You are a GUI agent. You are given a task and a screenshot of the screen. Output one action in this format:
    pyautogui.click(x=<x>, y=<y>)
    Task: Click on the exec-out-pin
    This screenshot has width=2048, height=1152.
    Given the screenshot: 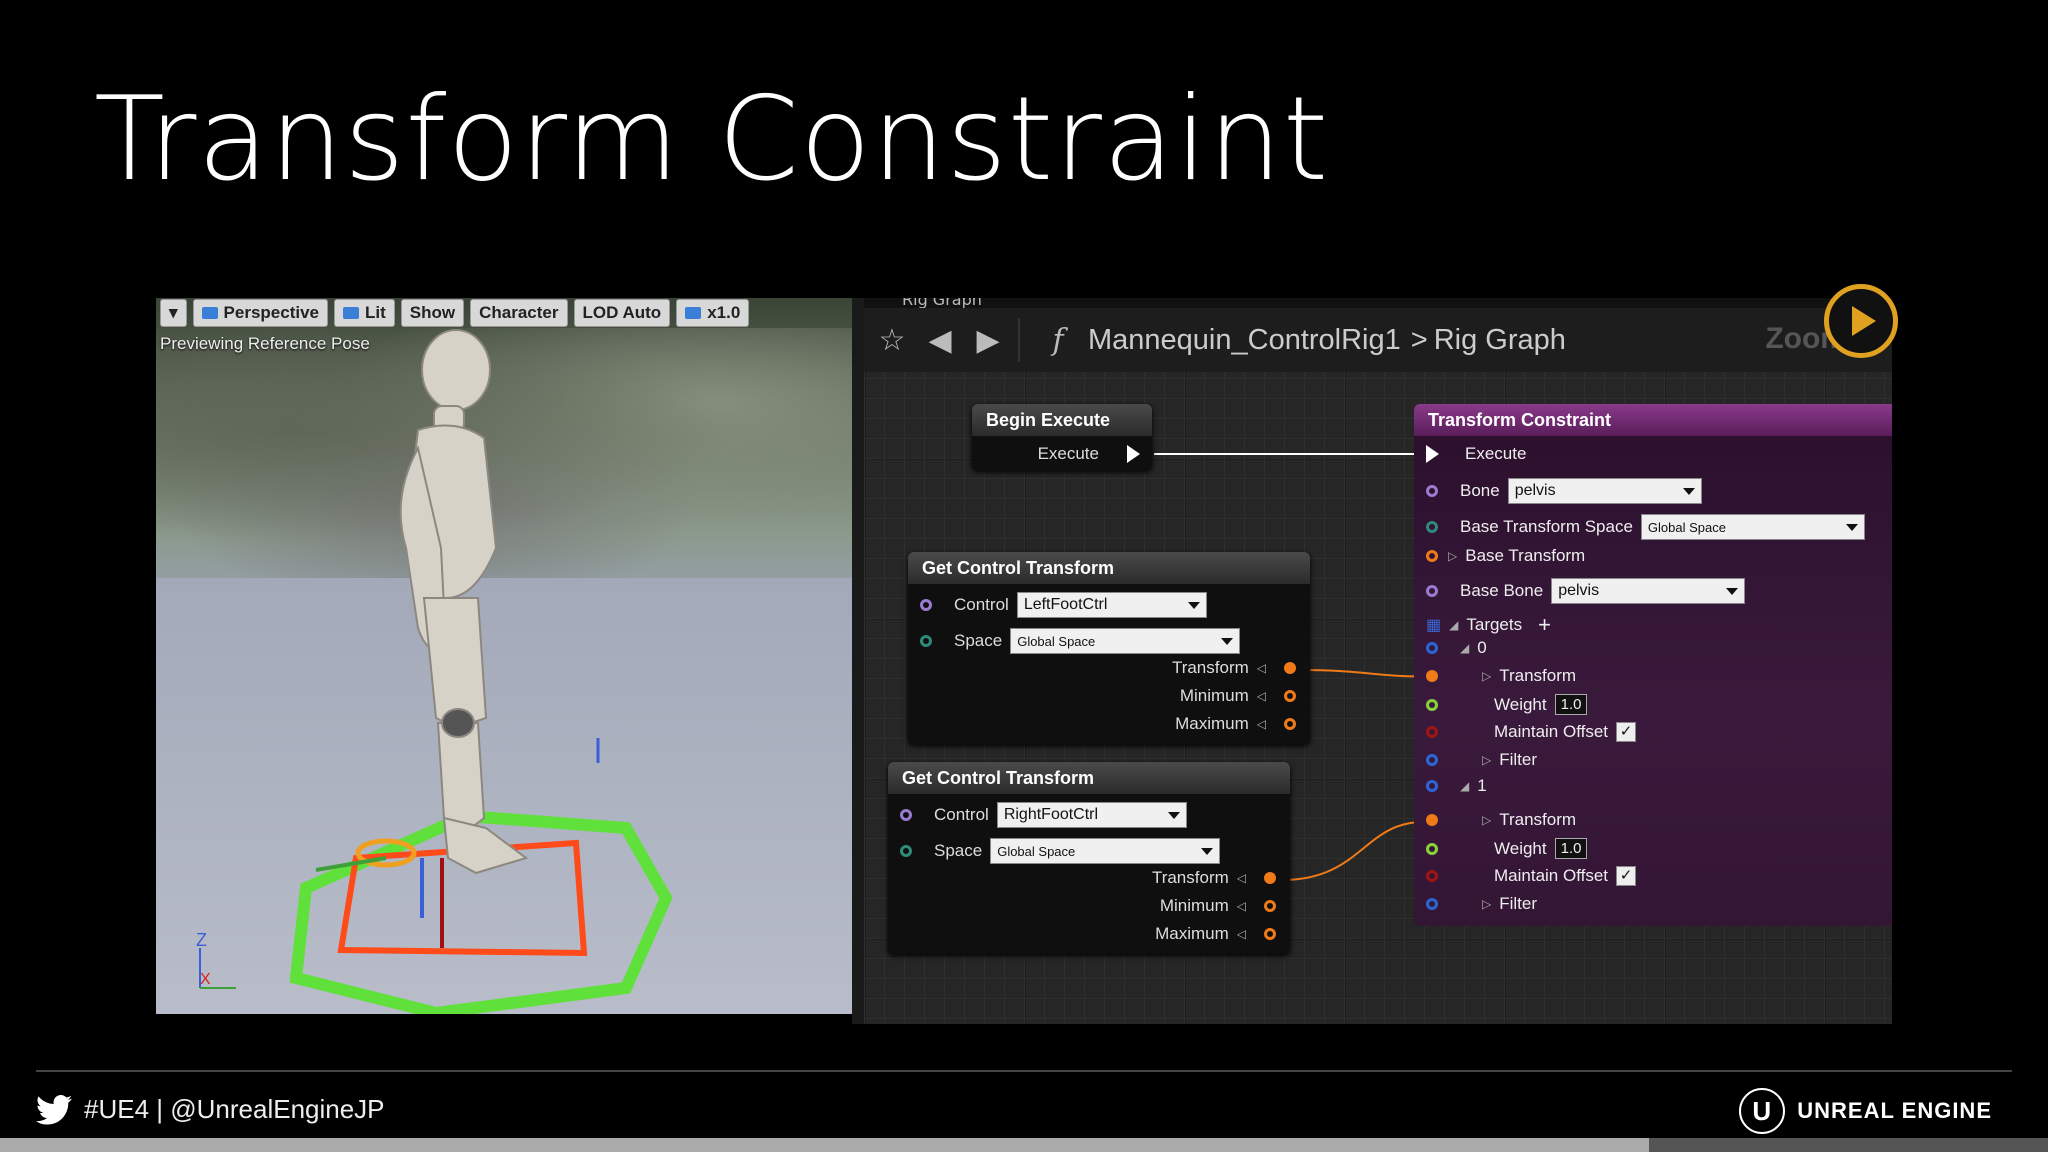 What is the action you would take?
    pyautogui.click(x=1133, y=454)
    